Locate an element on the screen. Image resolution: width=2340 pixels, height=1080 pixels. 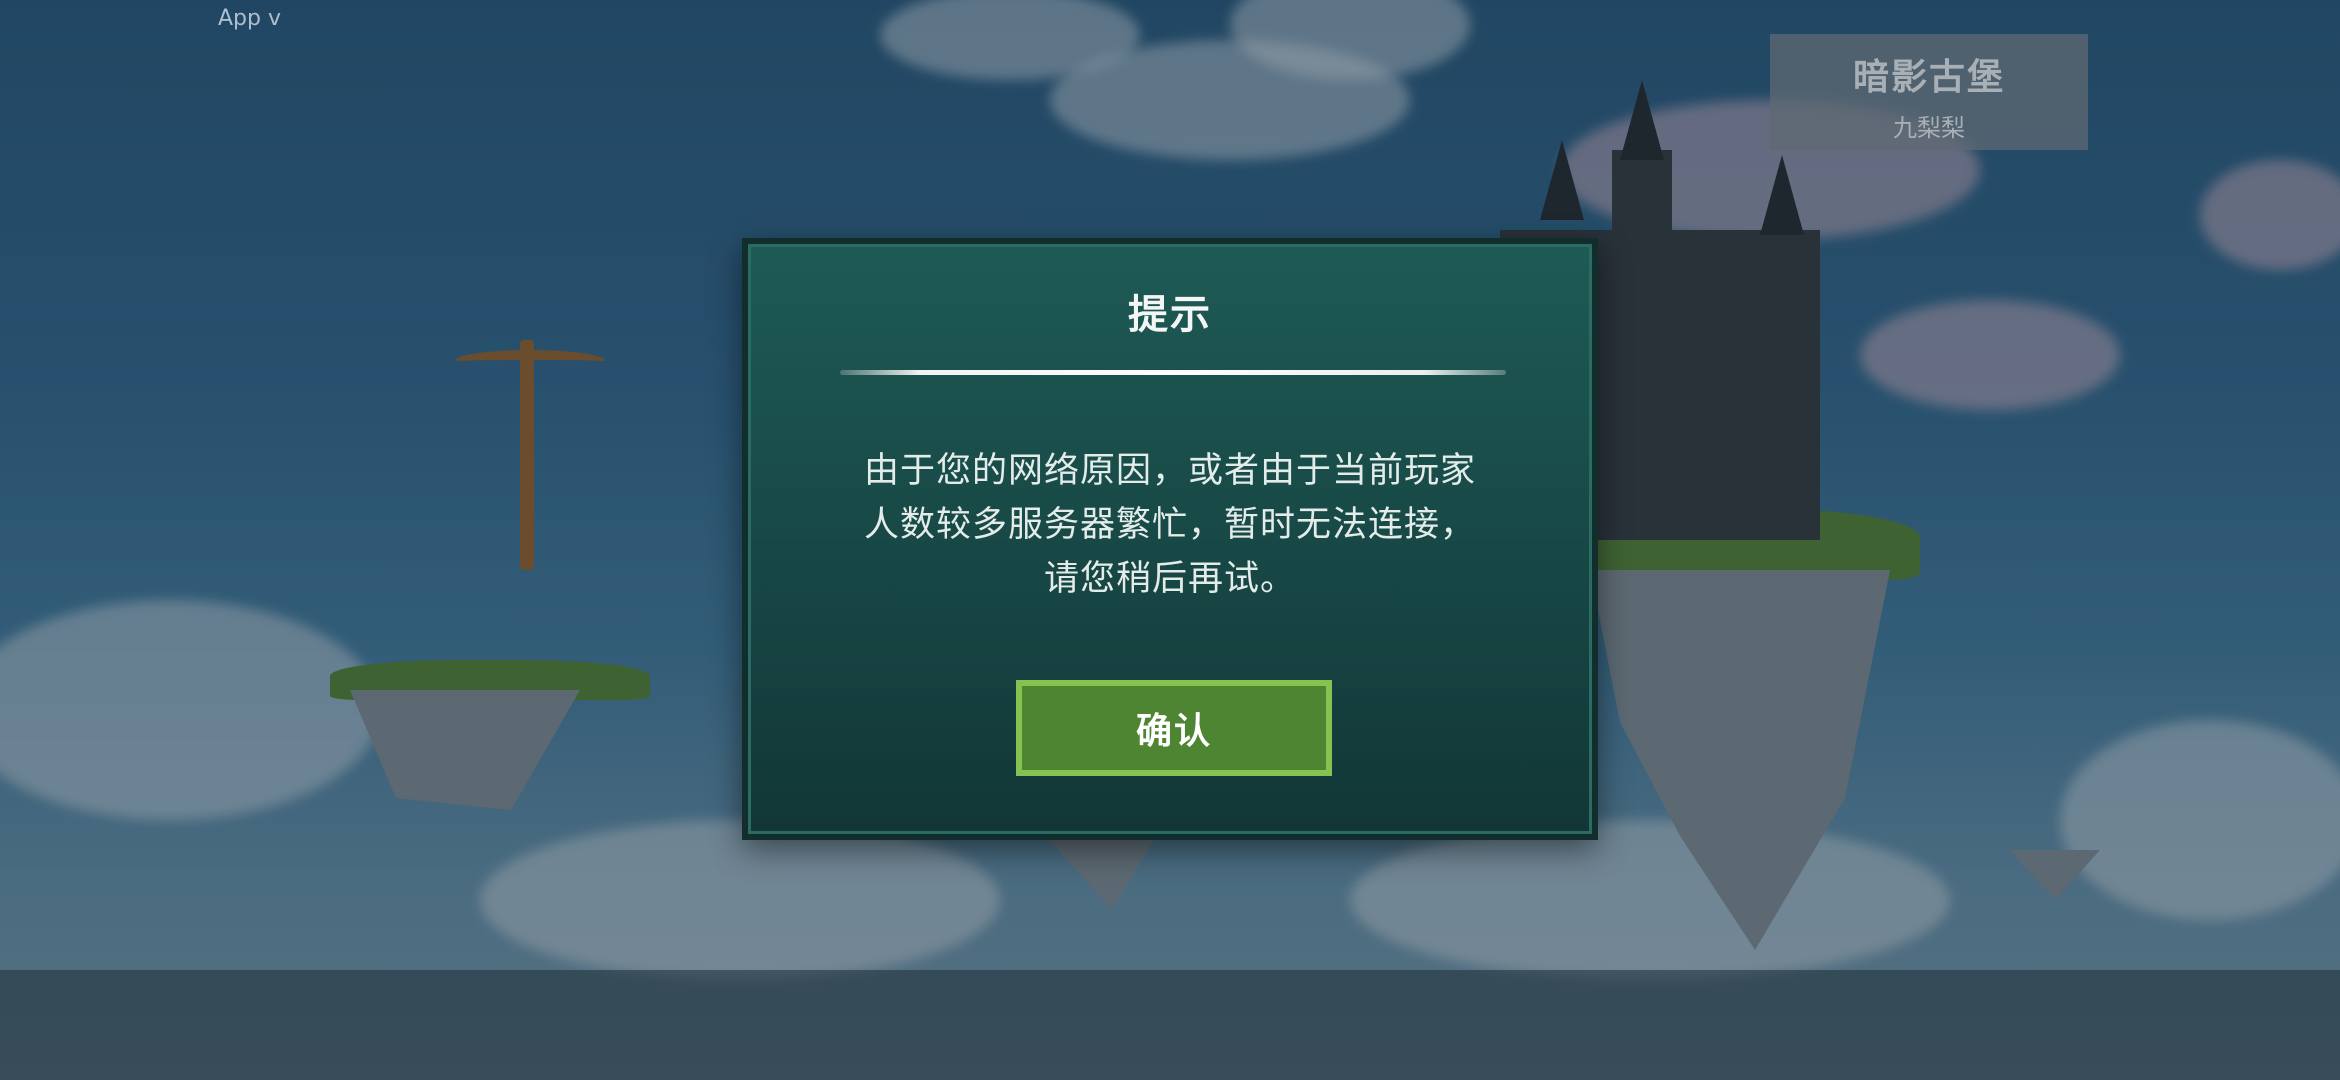
server-card: 暗影古堡 九梨梨 is located at coordinates (1929, 92).